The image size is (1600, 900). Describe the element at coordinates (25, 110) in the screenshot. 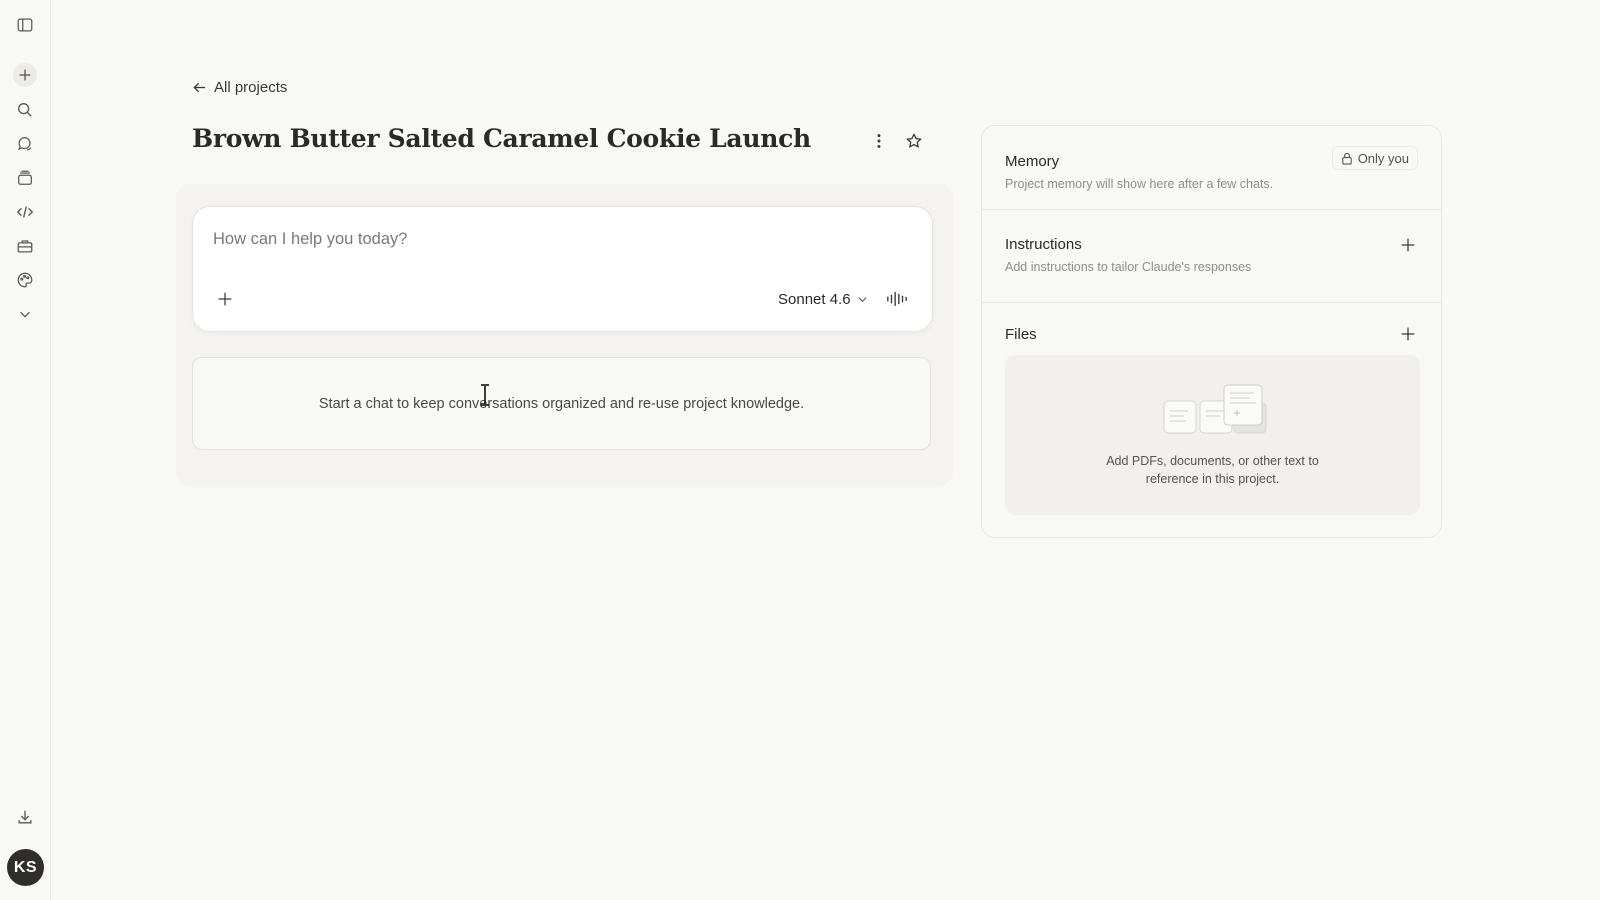

I see `search-icon` at that location.